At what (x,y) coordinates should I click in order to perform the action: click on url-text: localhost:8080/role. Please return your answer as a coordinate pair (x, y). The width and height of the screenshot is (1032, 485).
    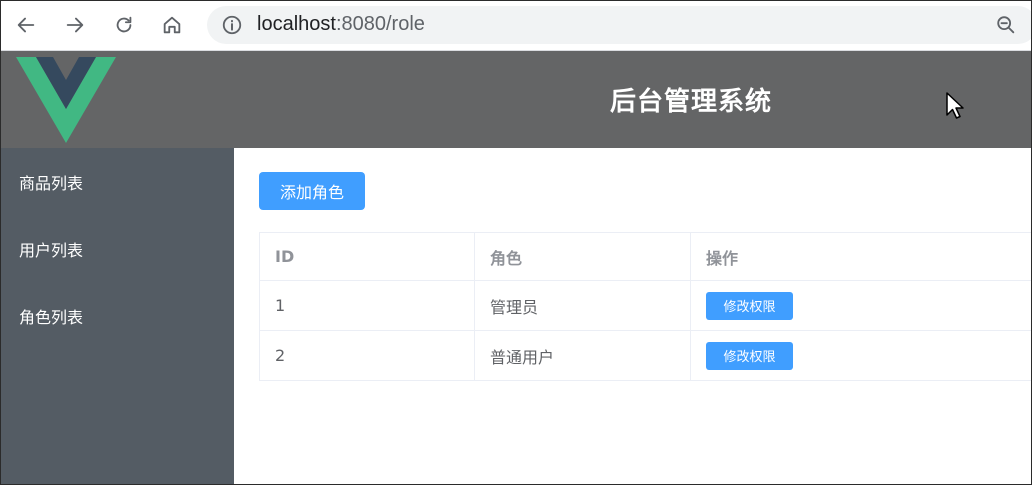
    Looking at the image, I should click on (341, 24).